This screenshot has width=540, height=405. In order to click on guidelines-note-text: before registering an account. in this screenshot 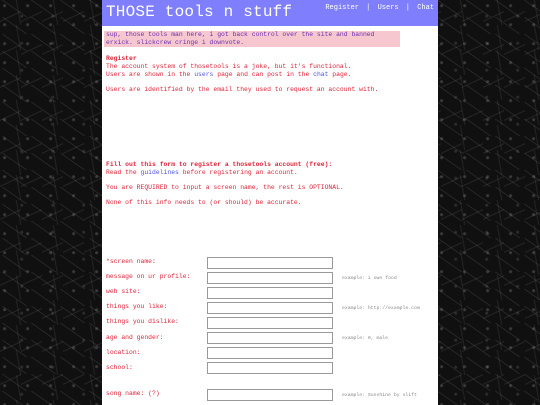, I will do `click(238, 172)`.